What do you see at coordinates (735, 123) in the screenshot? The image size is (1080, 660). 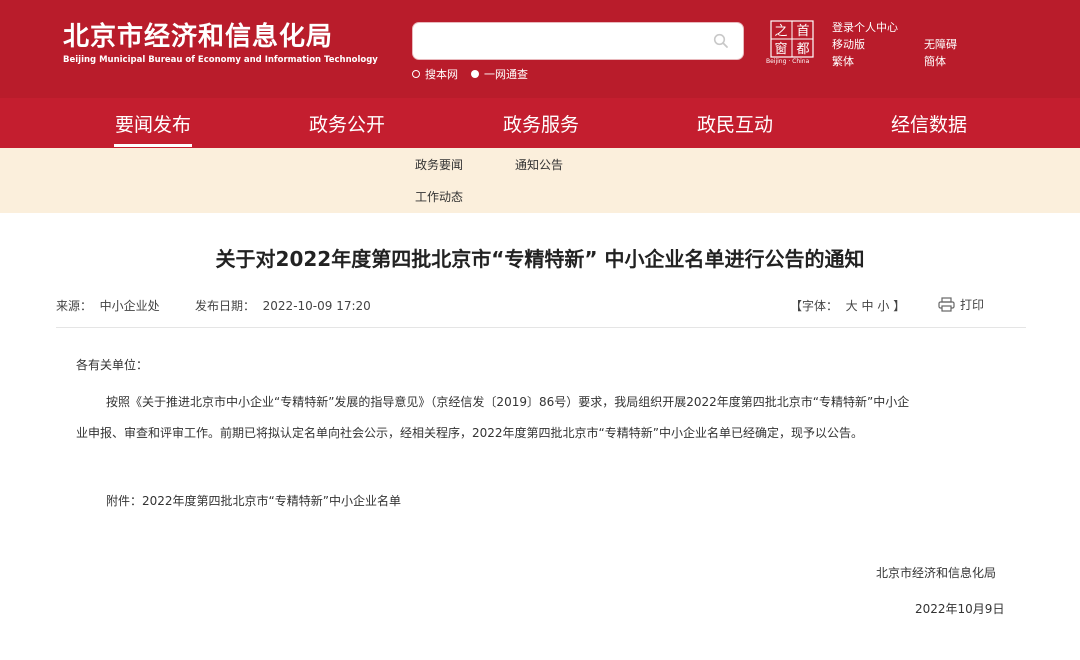 I see `nav-item-public-interaction: 政民互动` at bounding box center [735, 123].